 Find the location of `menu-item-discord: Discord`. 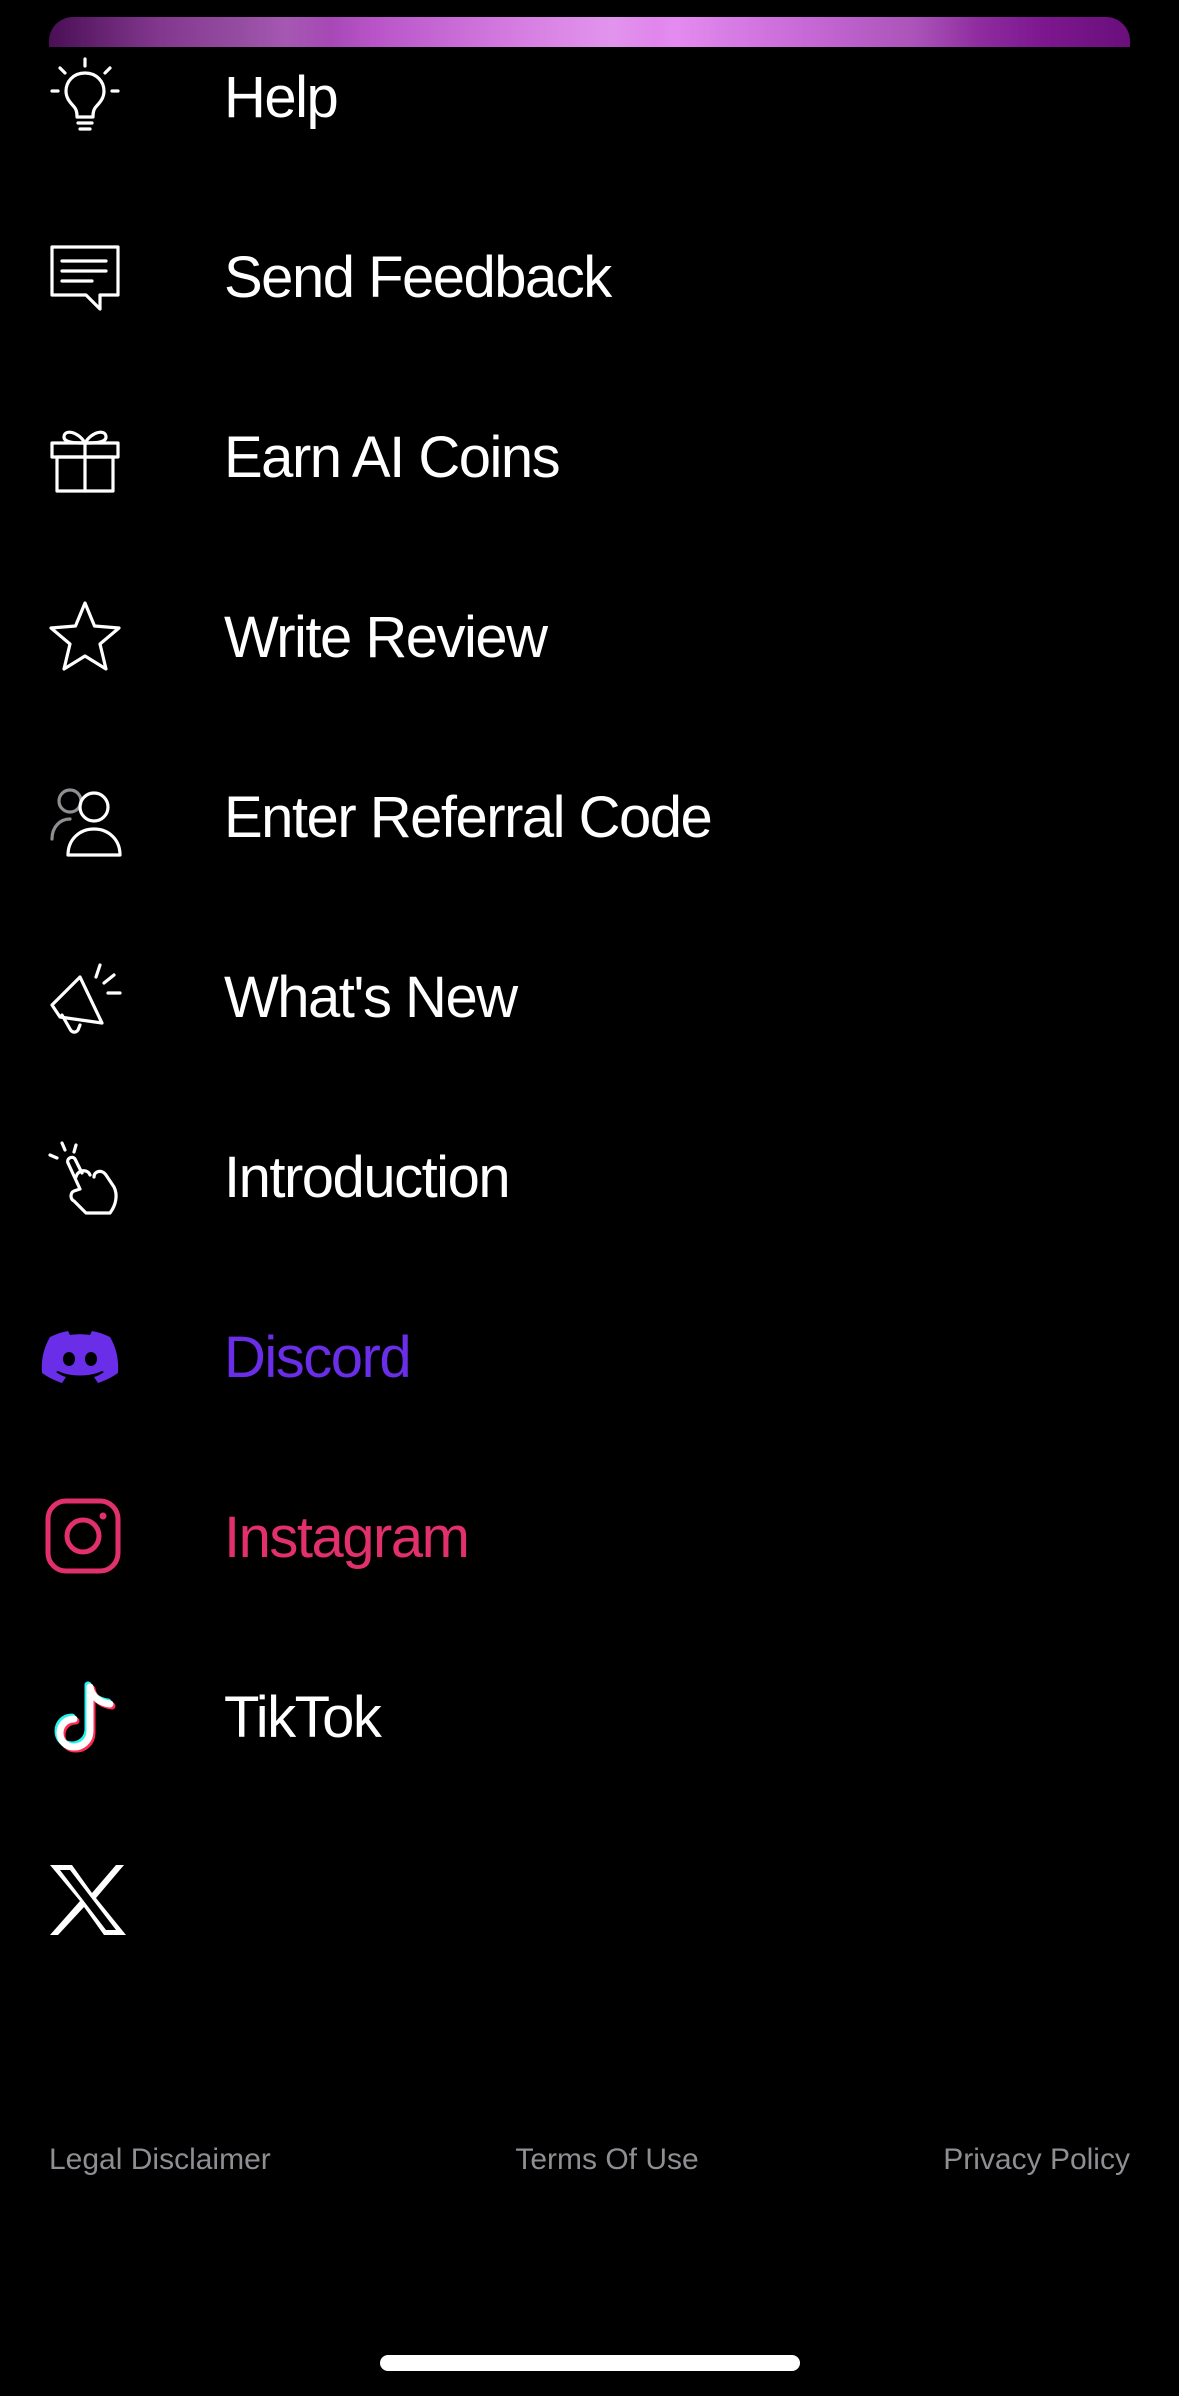

menu-item-discord: Discord is located at coordinates (590, 1358).